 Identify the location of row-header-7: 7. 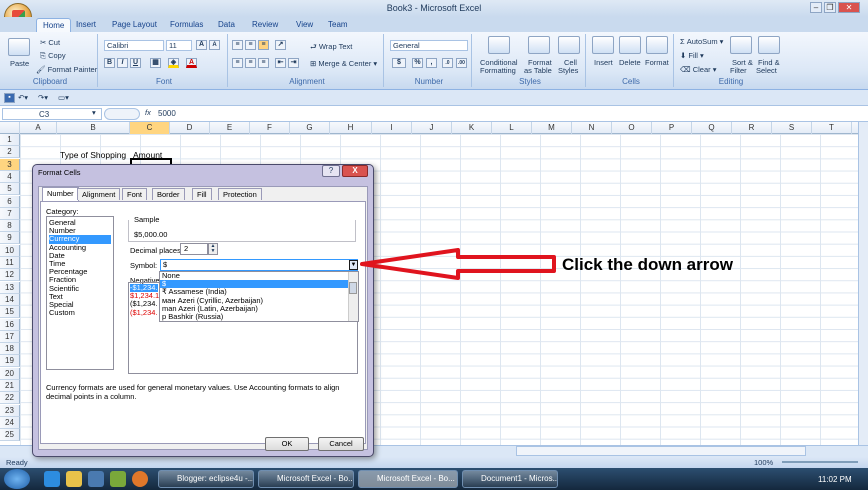
(10, 213).